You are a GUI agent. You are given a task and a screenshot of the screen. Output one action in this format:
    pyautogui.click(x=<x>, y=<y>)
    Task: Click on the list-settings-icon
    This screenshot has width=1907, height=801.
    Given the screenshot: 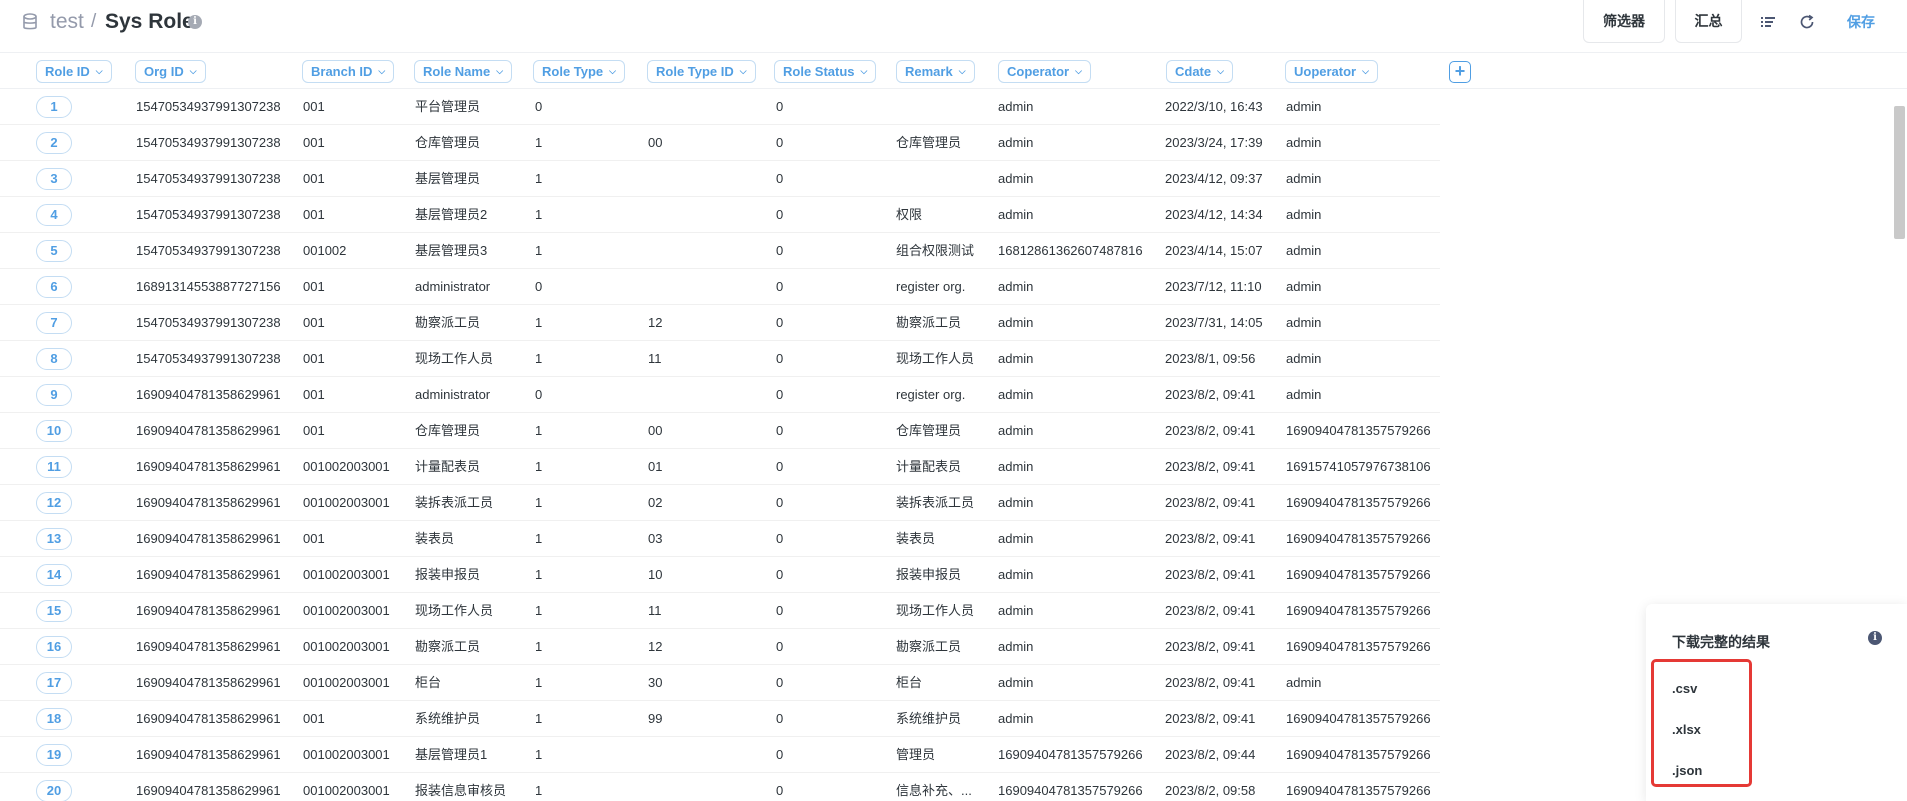 What is the action you would take?
    pyautogui.click(x=1768, y=22)
    